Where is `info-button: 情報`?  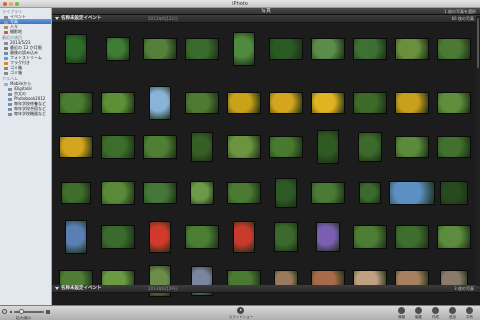
info-button: 情報 is located at coordinates (401, 313).